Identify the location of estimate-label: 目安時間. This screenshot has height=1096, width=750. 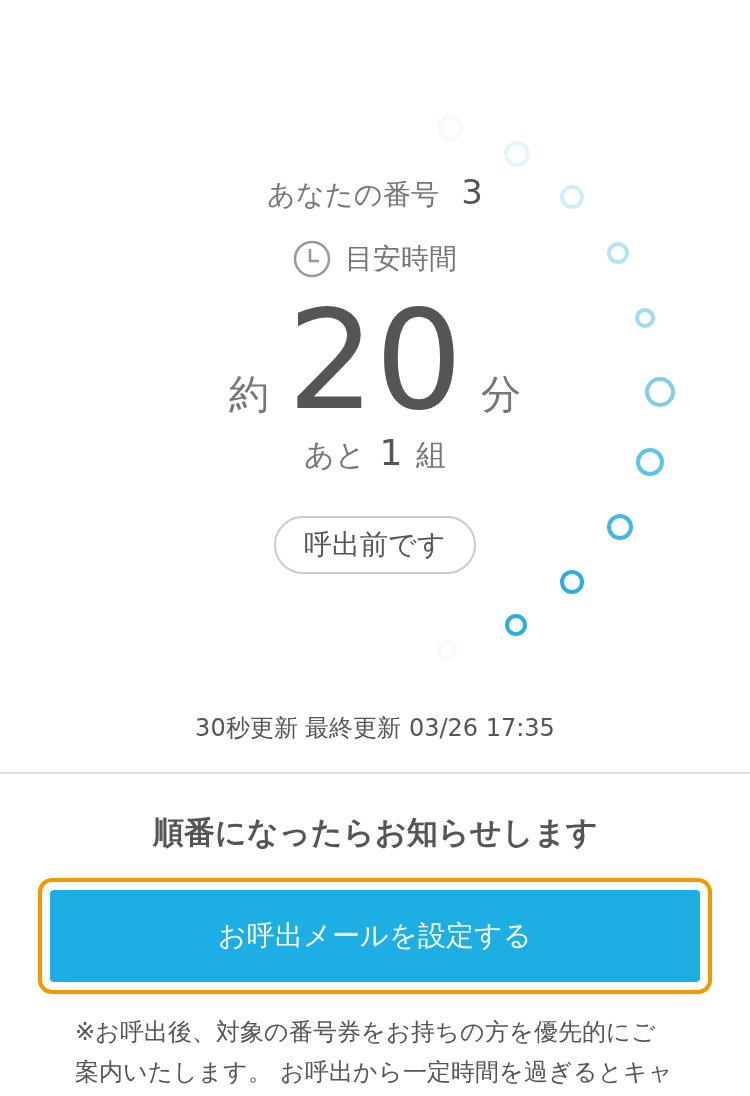
(401, 259).